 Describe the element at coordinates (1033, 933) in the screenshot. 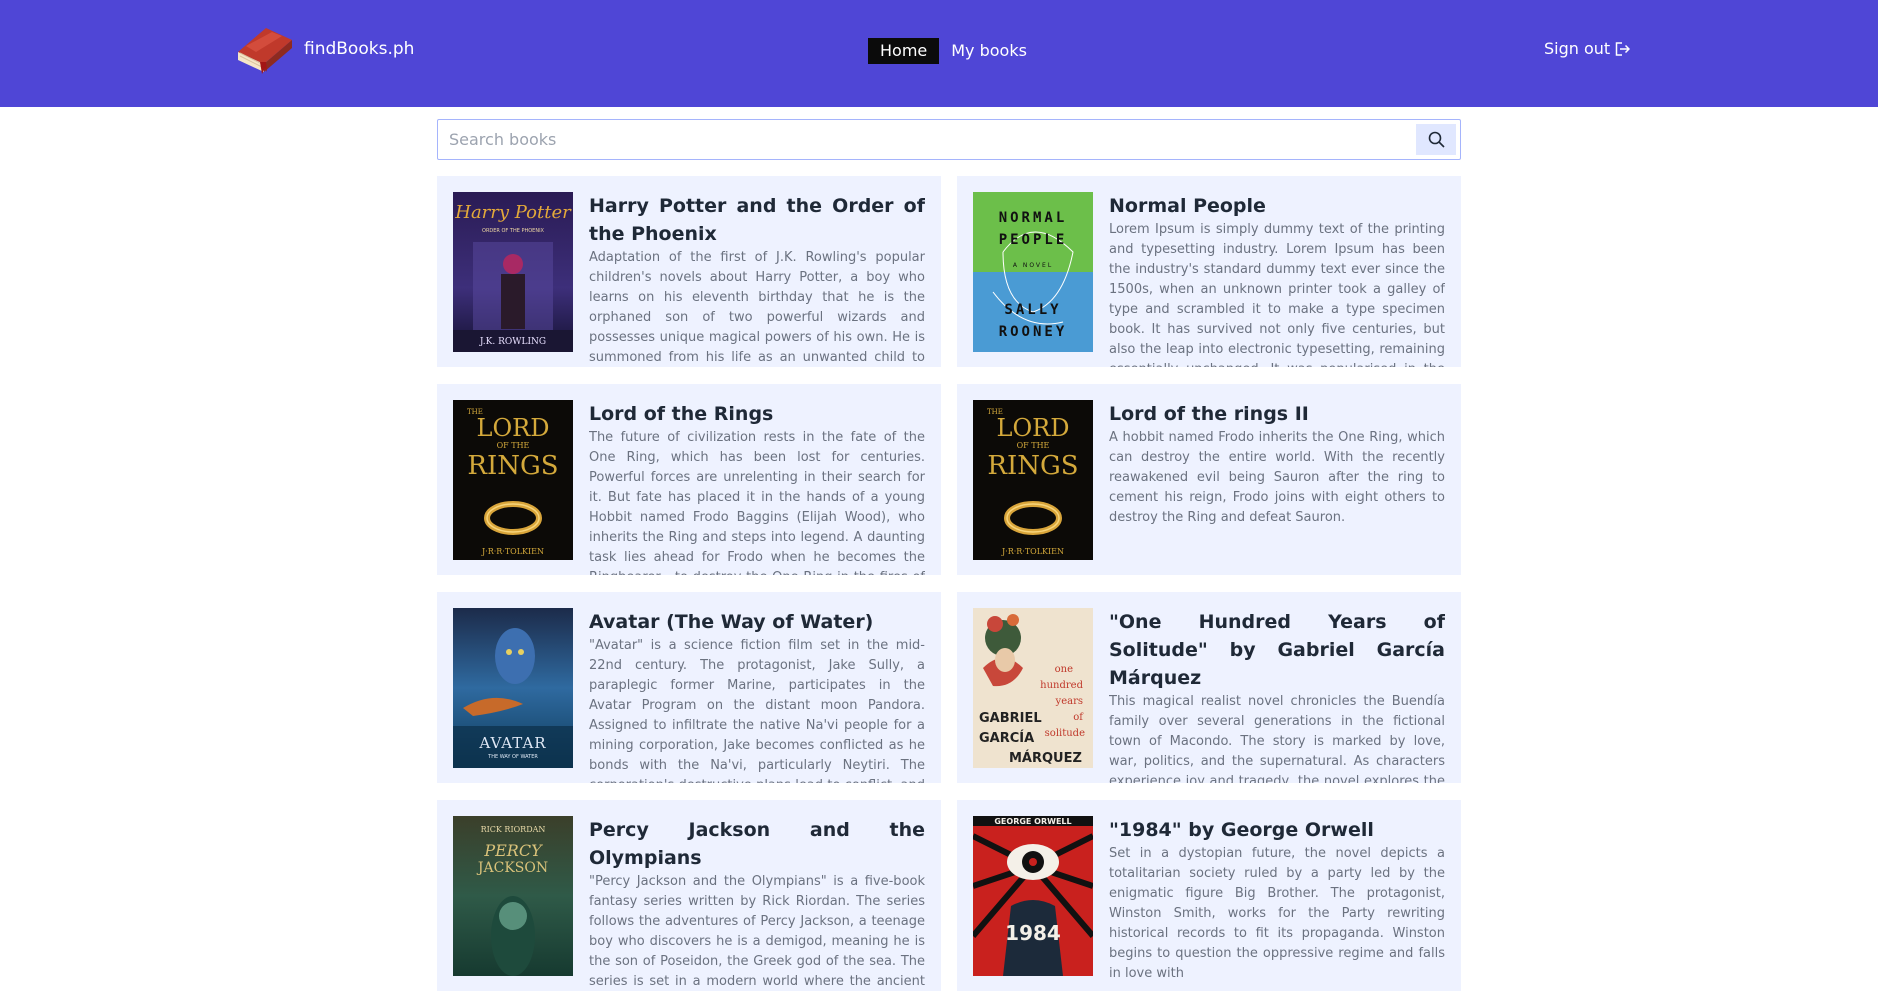

I see `svg-text: 1984` at that location.